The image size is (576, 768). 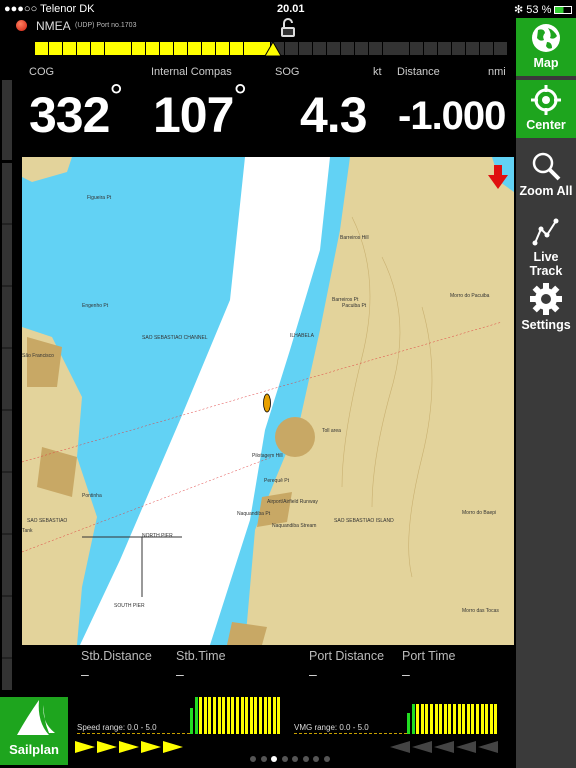 What do you see at coordinates (480, 611) in the screenshot?
I see `map-label: Morro das Tocas` at bounding box center [480, 611].